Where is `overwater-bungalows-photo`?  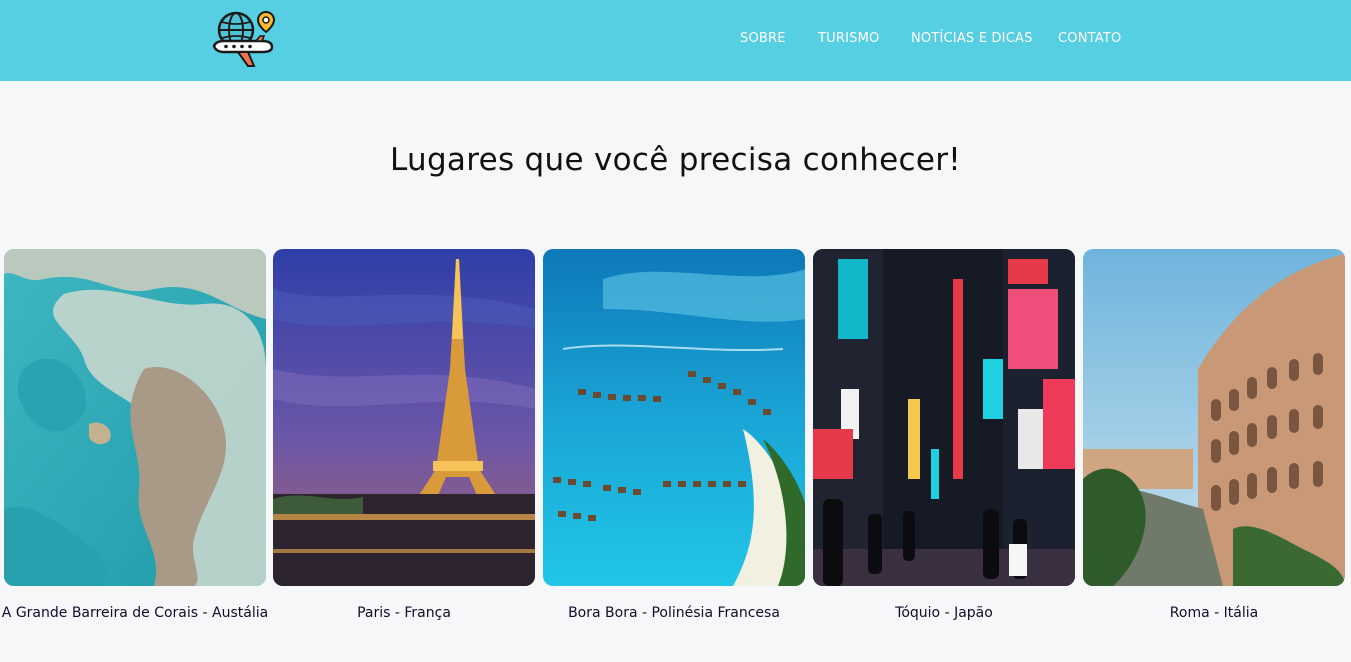
overwater-bungalows-photo is located at coordinates (674, 417).